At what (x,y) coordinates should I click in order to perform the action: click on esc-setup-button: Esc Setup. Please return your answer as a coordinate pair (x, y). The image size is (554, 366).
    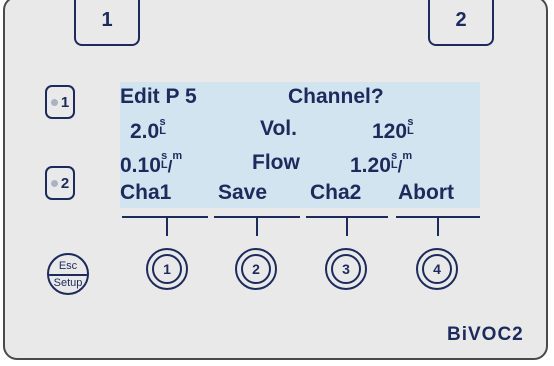
    Looking at the image, I should click on (68, 274).